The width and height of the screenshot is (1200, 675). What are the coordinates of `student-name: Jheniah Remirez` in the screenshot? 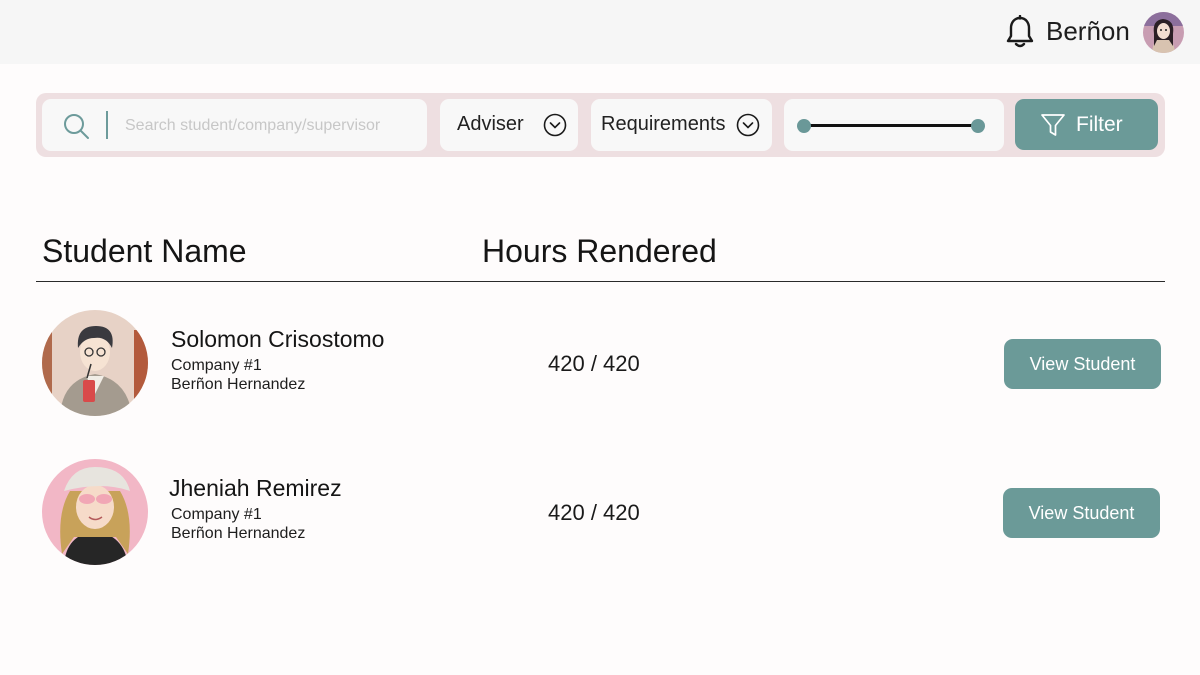 It's located at (255, 488).